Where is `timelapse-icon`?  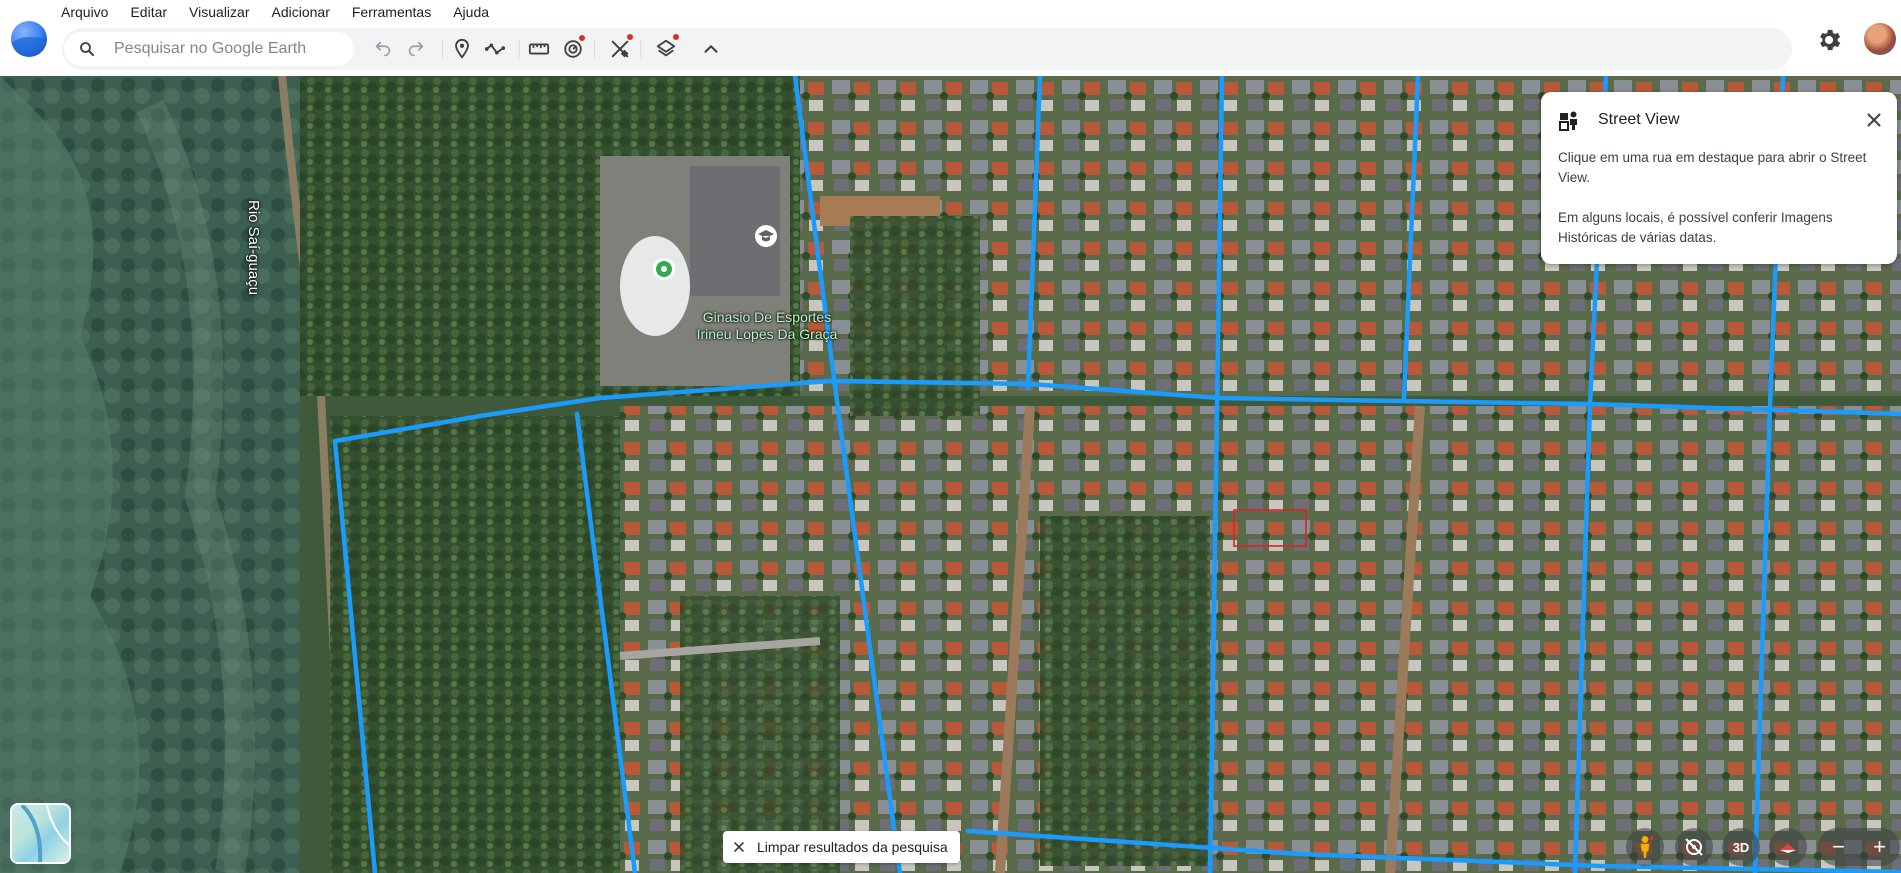
timelapse-icon is located at coordinates (573, 49).